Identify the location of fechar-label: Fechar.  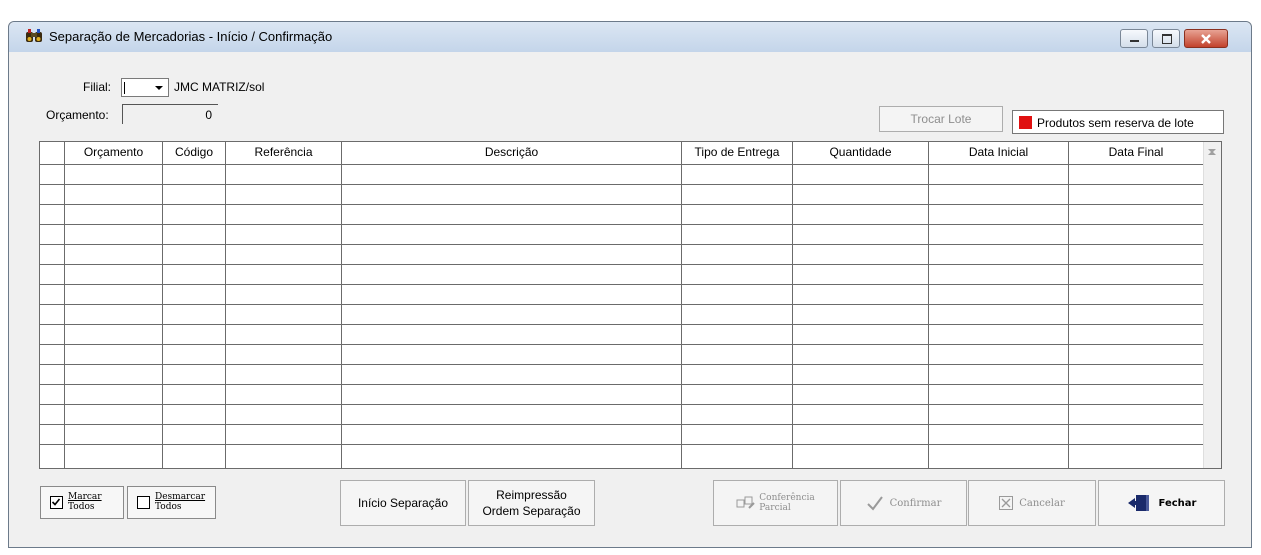
(1177, 503).